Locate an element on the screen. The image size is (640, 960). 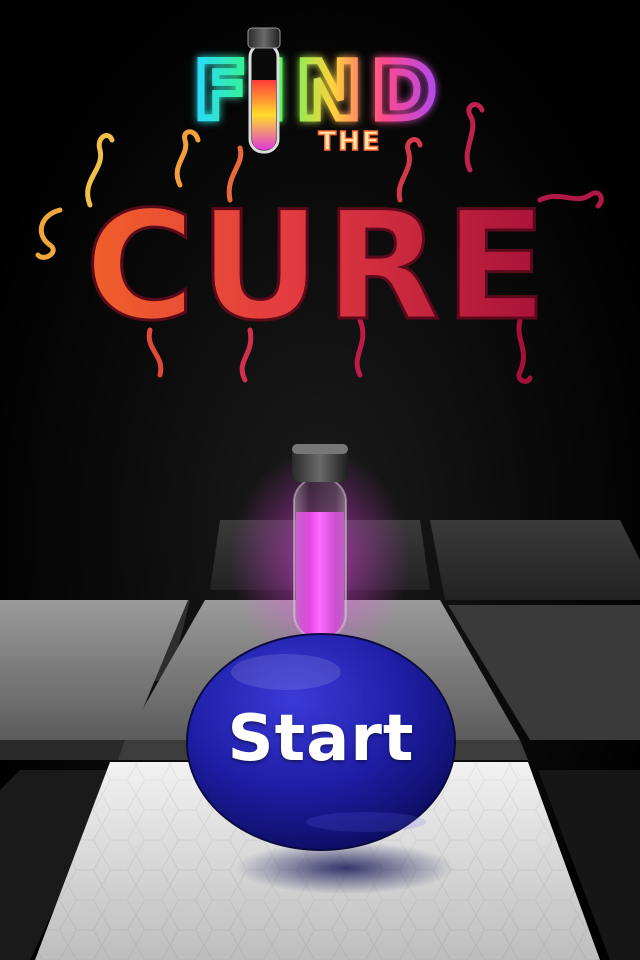
title-cure: CURE is located at coordinates (317, 267).